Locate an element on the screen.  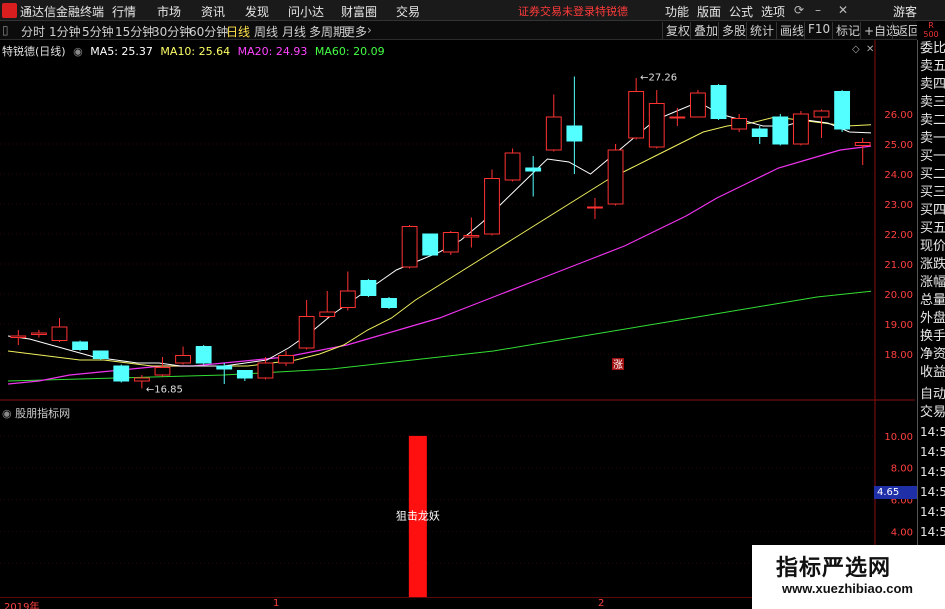
corner-badge: R 500 is located at coordinates (931, 30).